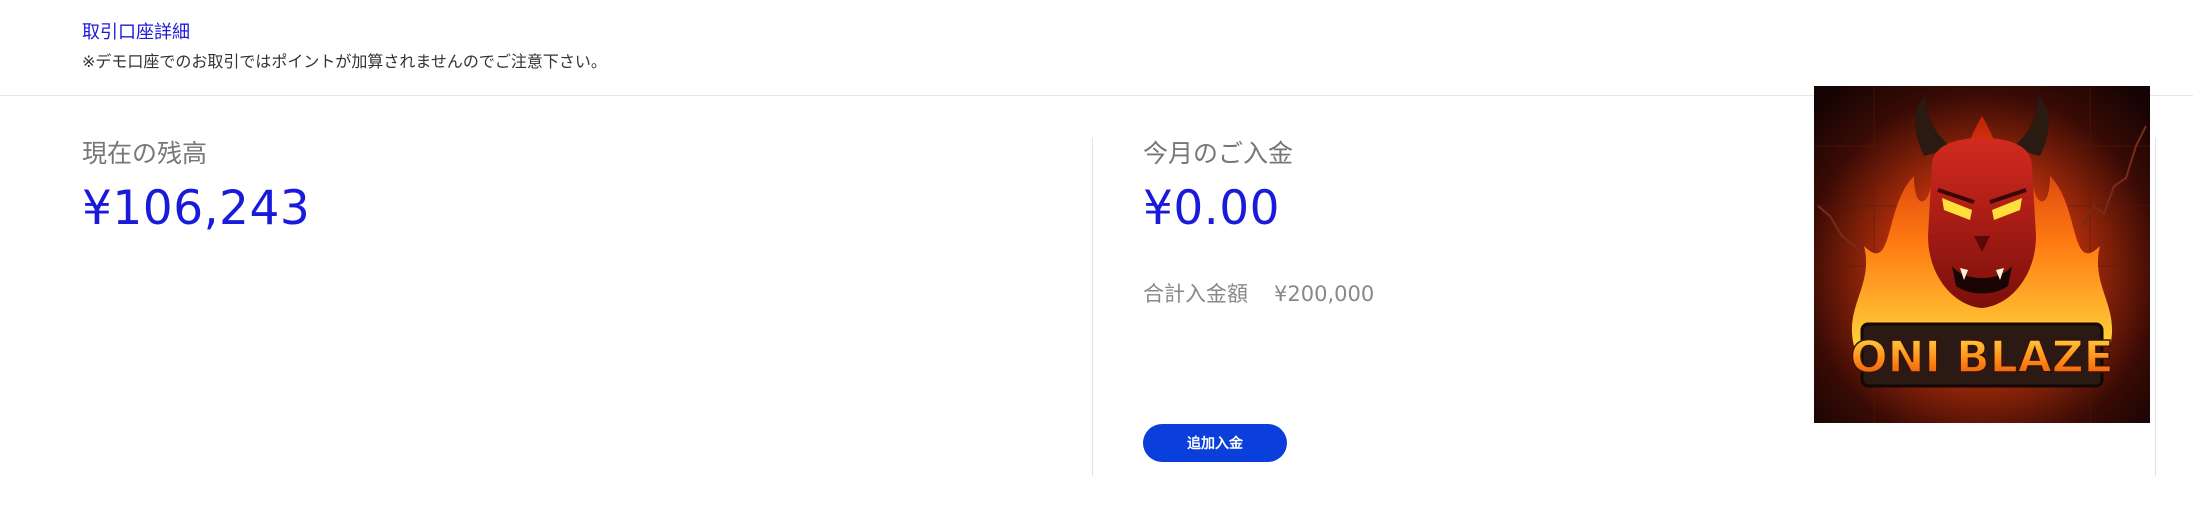 The width and height of the screenshot is (2193, 510). I want to click on balance-panel: 現在の残高 ¥106,243, so click(582, 187).